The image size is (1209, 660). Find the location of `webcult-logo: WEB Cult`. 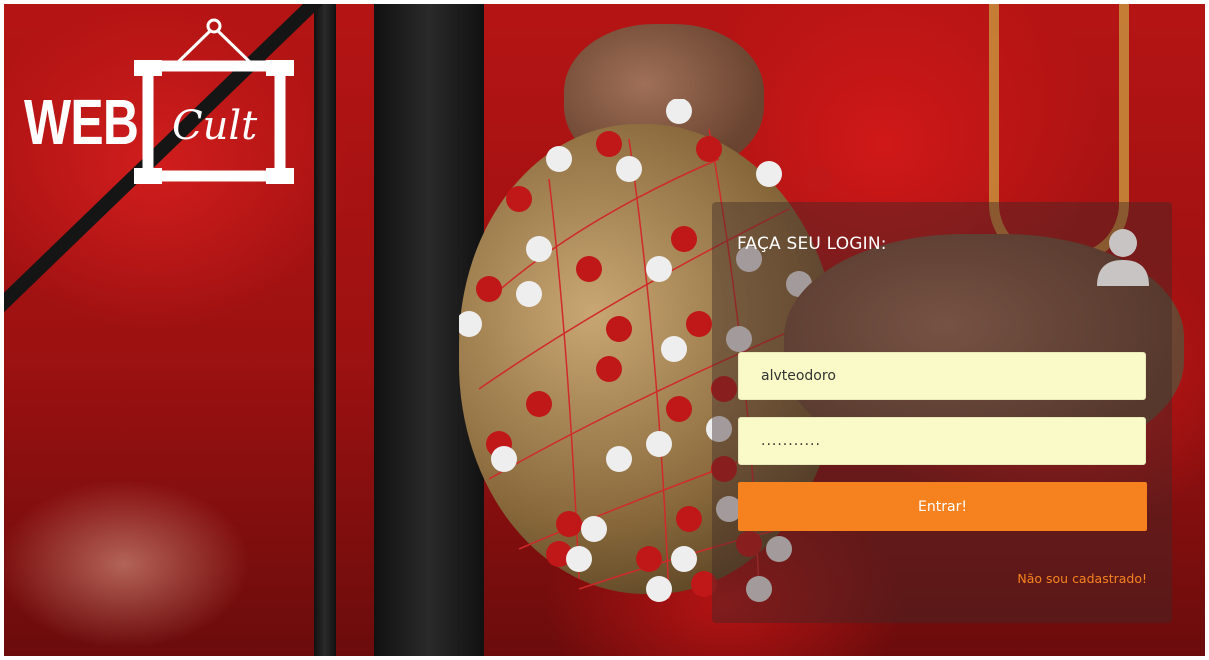

webcult-logo: WEB Cult is located at coordinates (159, 108).